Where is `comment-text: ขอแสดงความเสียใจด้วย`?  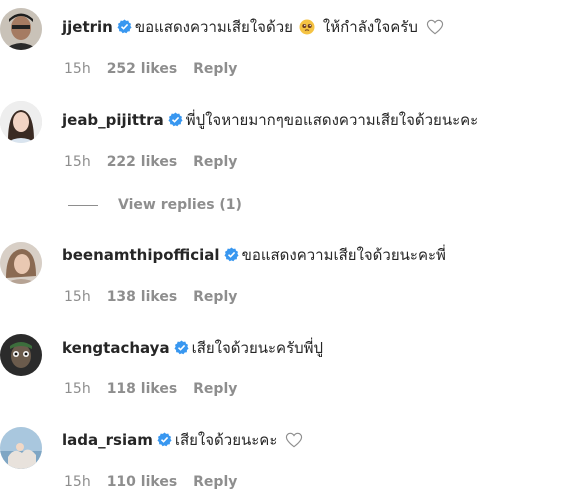
comment-text: ขอแสดงความเสียใจด้วย is located at coordinates (213, 27).